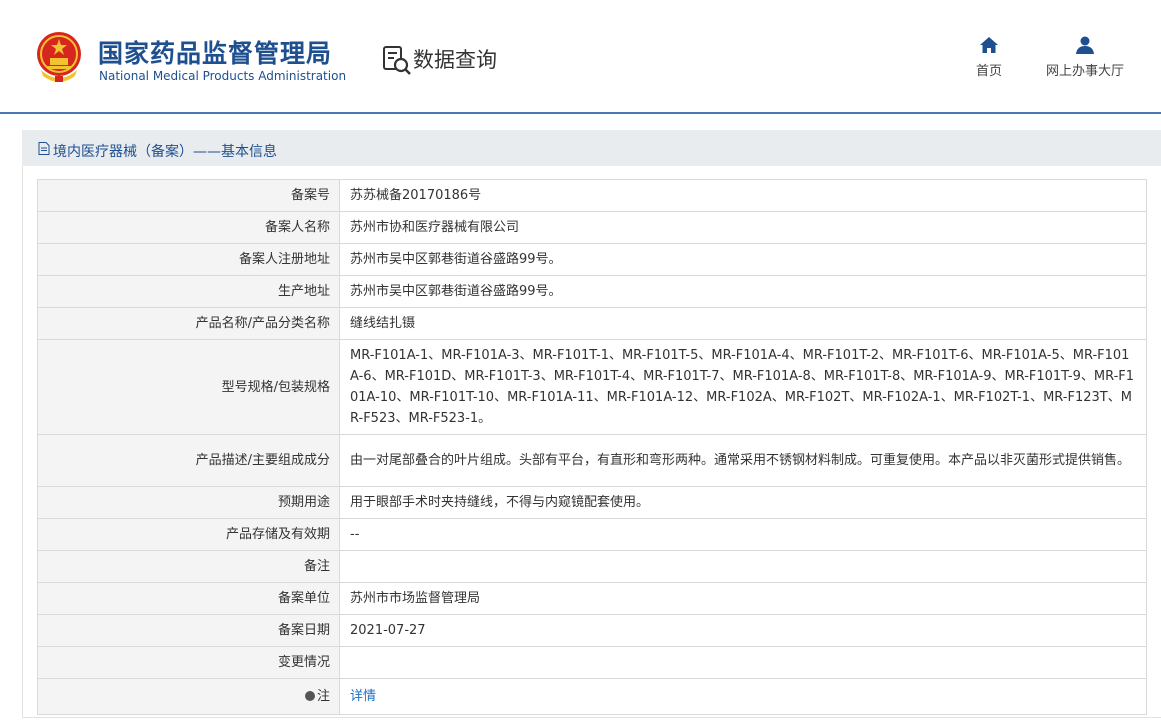 The width and height of the screenshot is (1161, 726). I want to click on data-query-icon, so click(397, 60).